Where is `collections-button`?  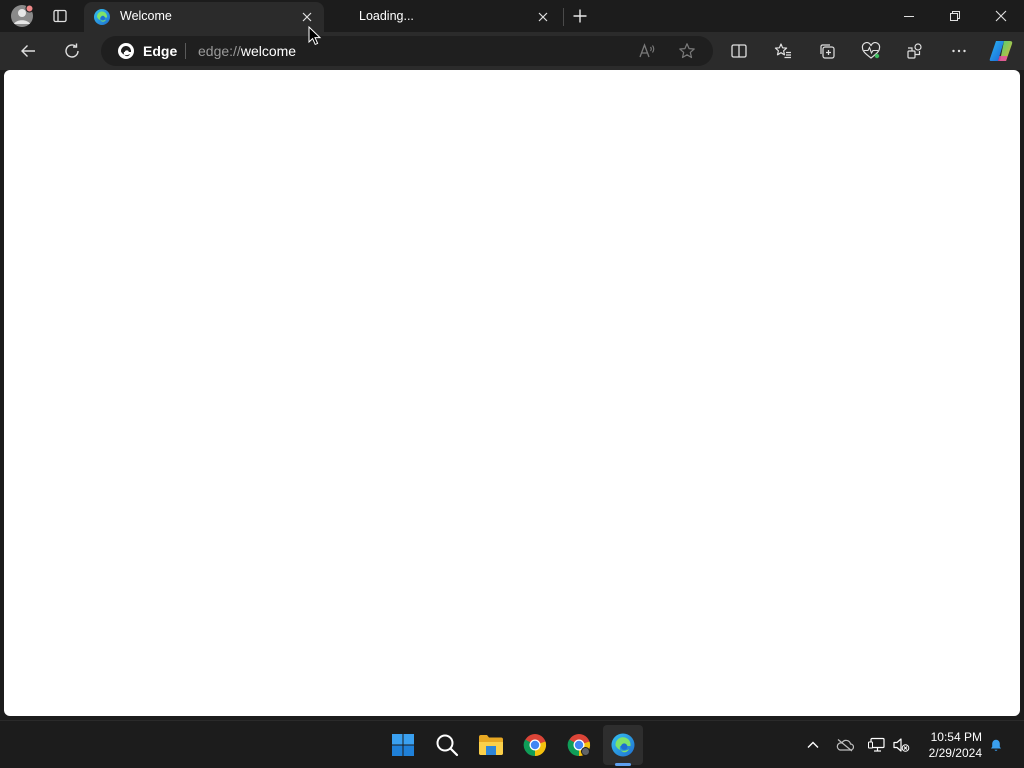 collections-button is located at coordinates (827, 51).